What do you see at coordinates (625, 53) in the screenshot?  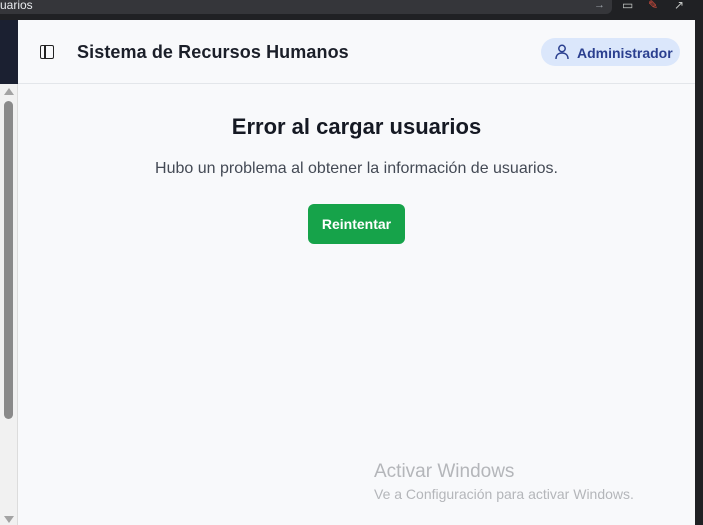 I see `role-label: Administrador` at bounding box center [625, 53].